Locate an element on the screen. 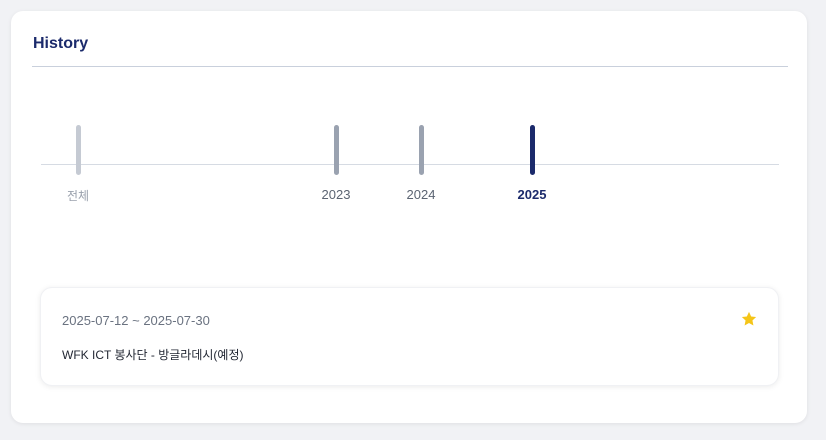 The image size is (826, 440). timeline-tick-2023 is located at coordinates (336, 150).